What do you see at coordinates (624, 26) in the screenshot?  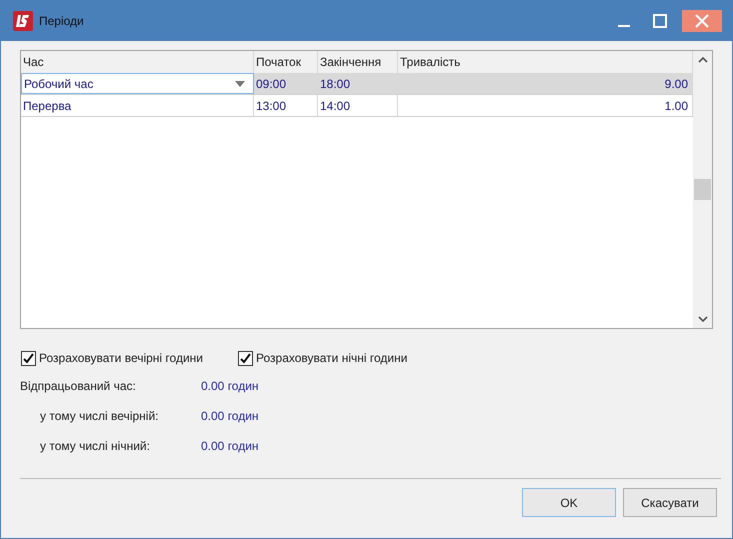 I see `minimize-icon` at bounding box center [624, 26].